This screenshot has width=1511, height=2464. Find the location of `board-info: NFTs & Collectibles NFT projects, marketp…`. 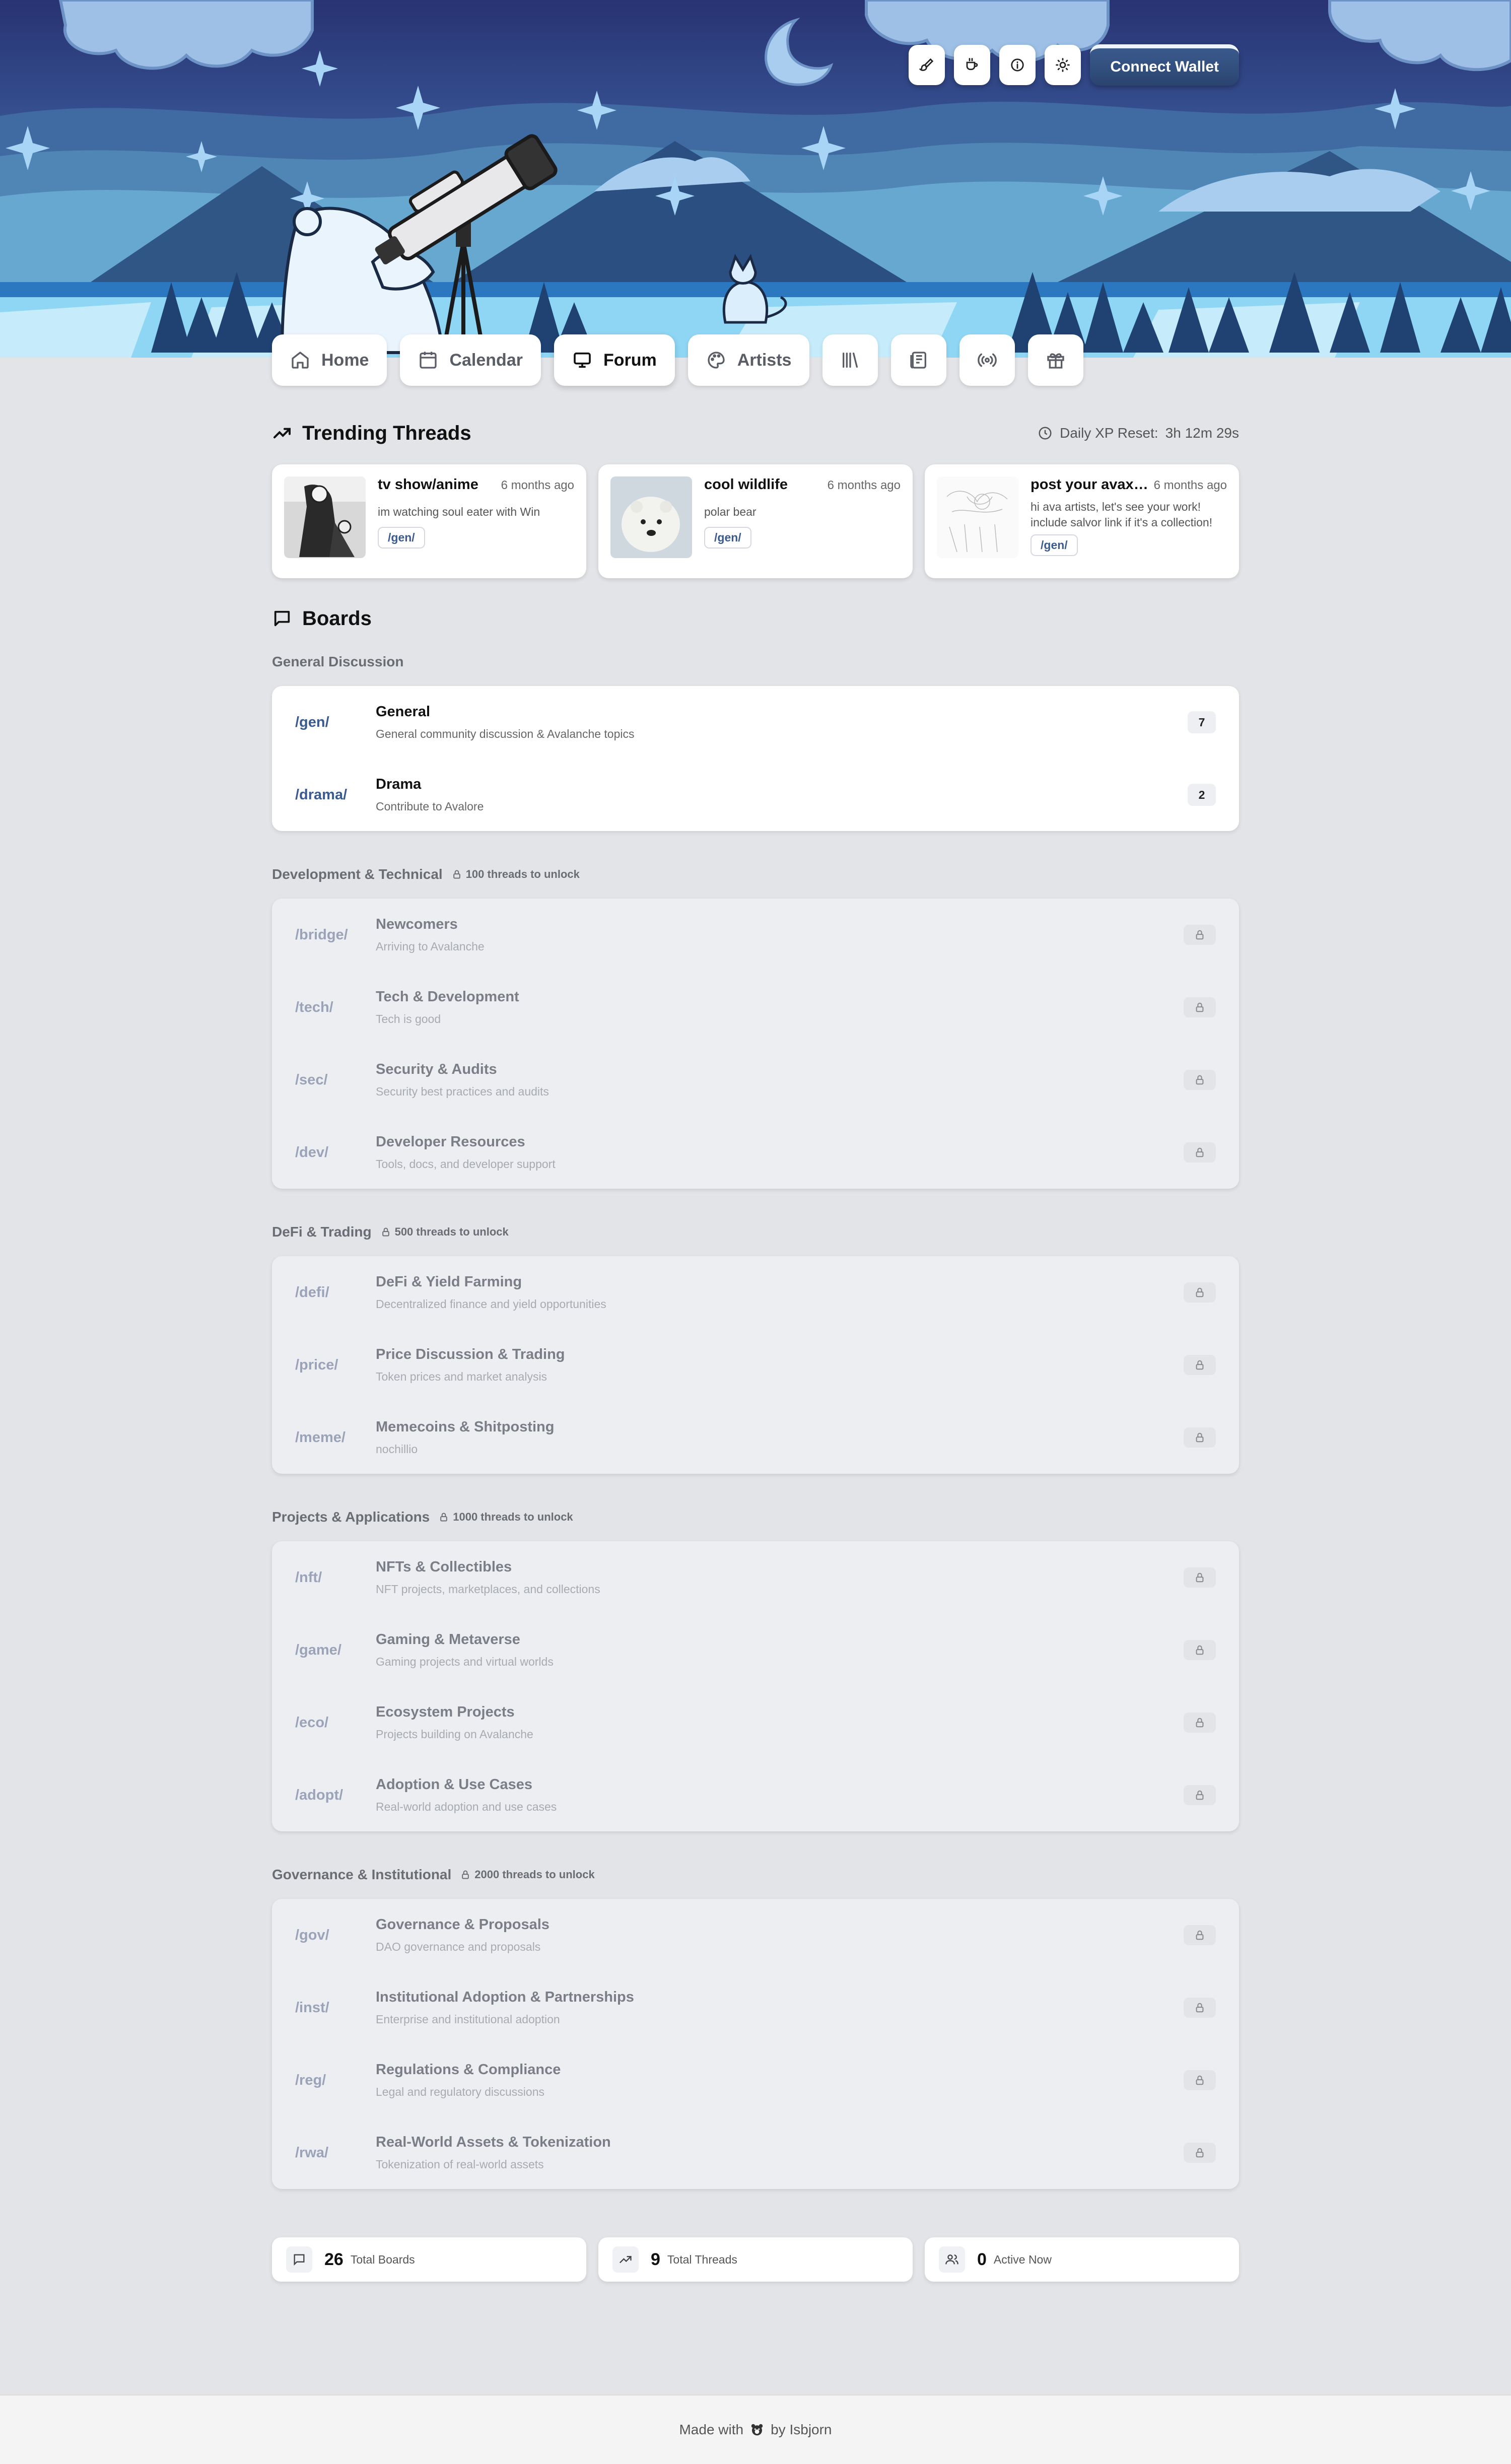

board-info: NFTs & Collectibles NFT projects, marketp… is located at coordinates (780, 1577).